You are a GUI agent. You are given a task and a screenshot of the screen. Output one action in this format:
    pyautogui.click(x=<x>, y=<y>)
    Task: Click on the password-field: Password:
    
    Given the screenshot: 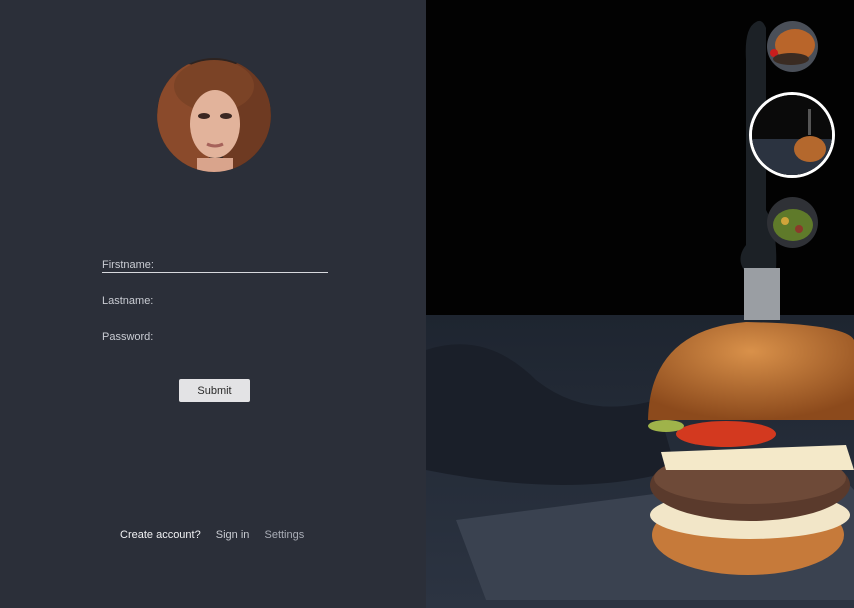 What is the action you would take?
    pyautogui.click(x=127, y=337)
    